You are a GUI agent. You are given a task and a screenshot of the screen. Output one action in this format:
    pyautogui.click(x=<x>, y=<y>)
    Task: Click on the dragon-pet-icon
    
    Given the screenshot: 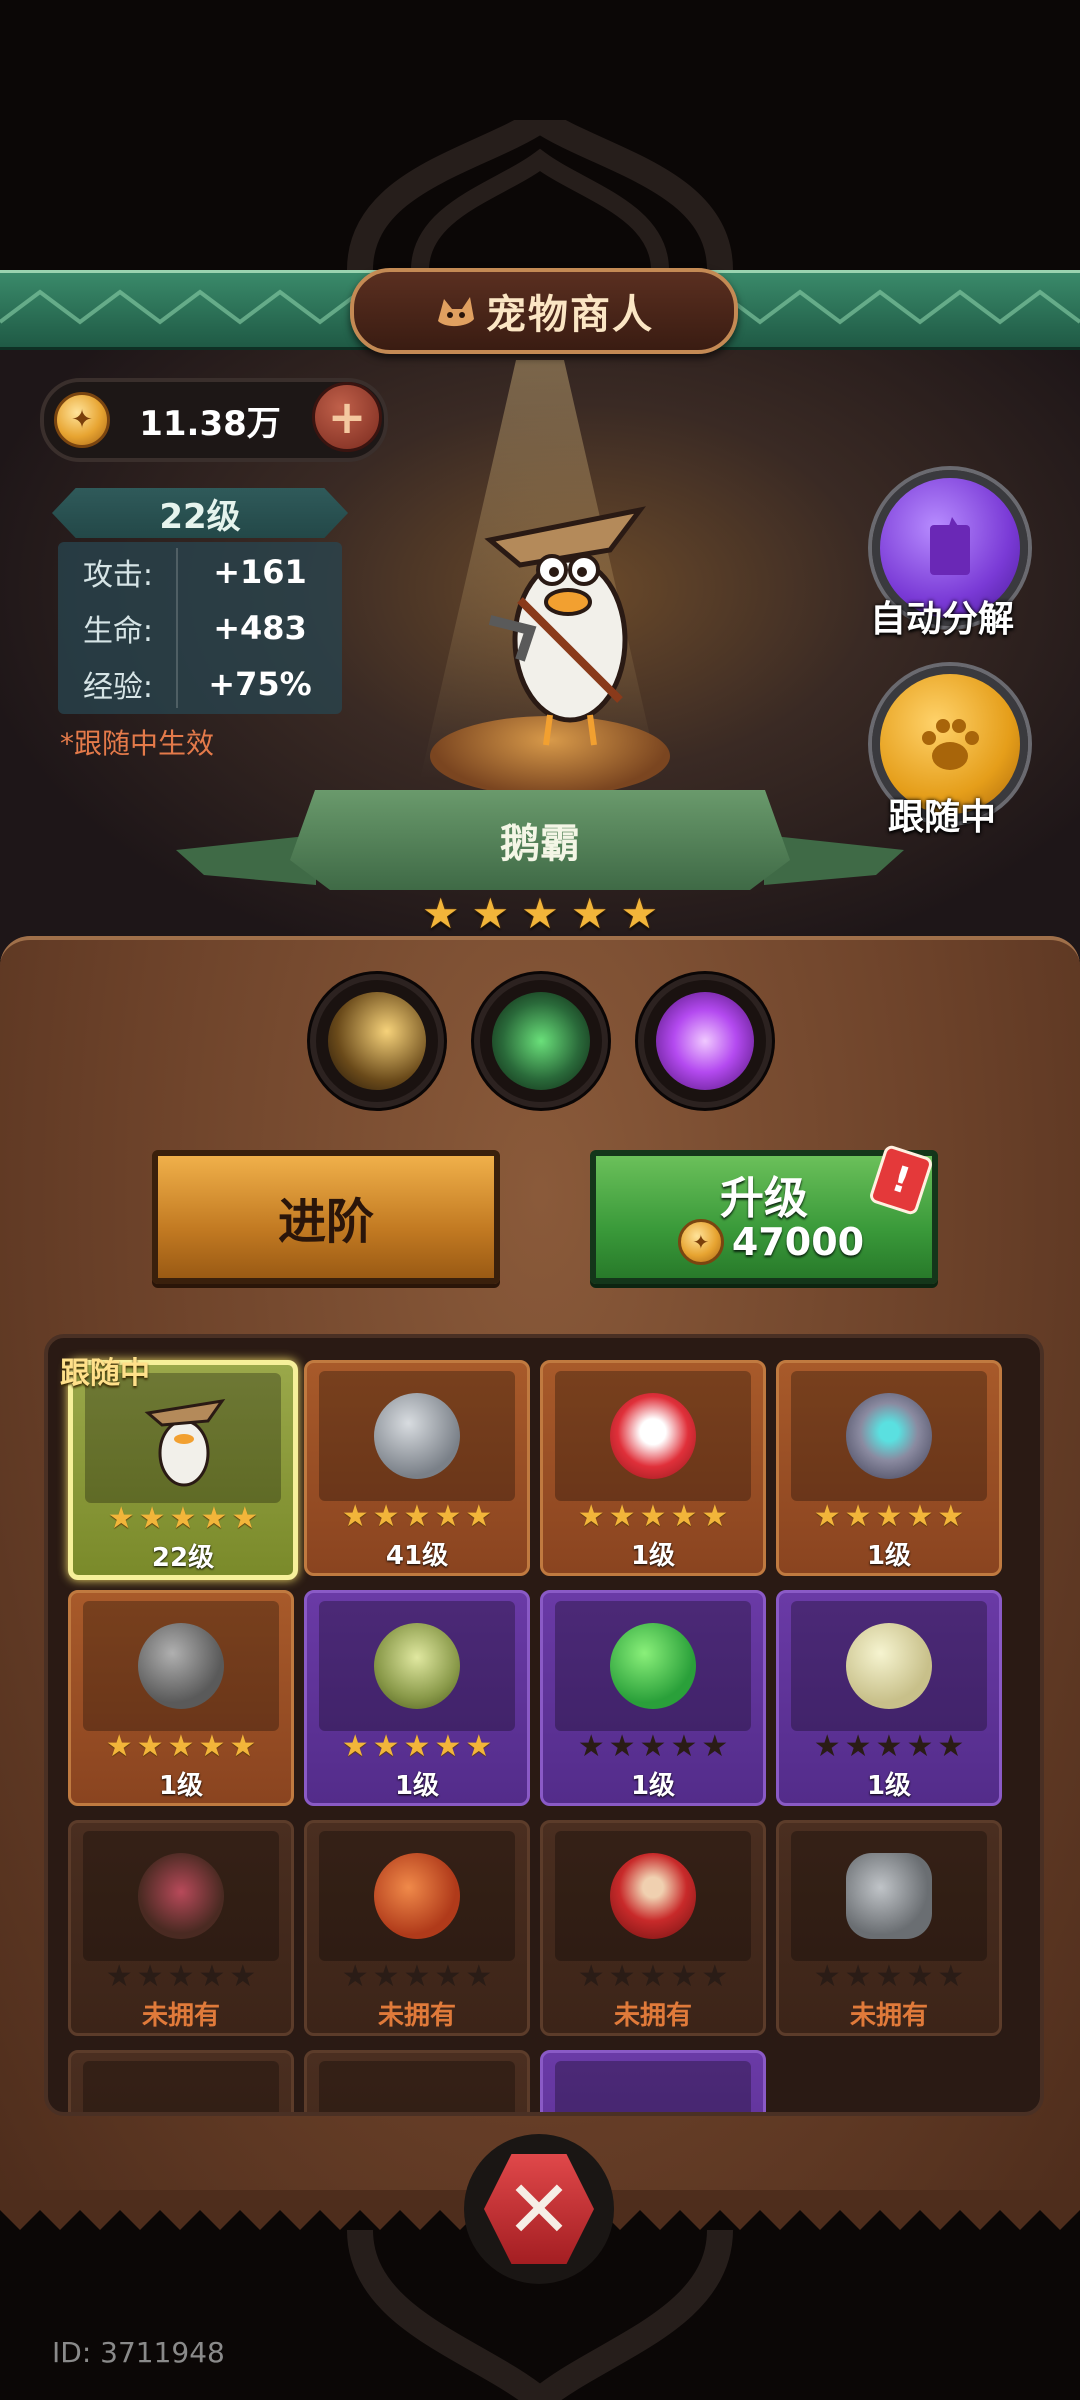 What is the action you would take?
    pyautogui.click(x=417, y=1896)
    